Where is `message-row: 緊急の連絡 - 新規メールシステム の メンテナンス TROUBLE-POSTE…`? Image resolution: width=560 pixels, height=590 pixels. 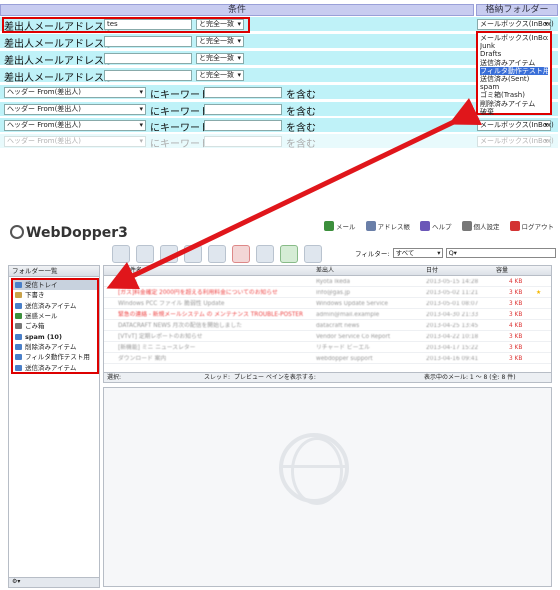 message-row: 緊急の連絡 - 新規メールシステム の メンテナンス TROUBLE-POSTE… is located at coordinates (327, 315).